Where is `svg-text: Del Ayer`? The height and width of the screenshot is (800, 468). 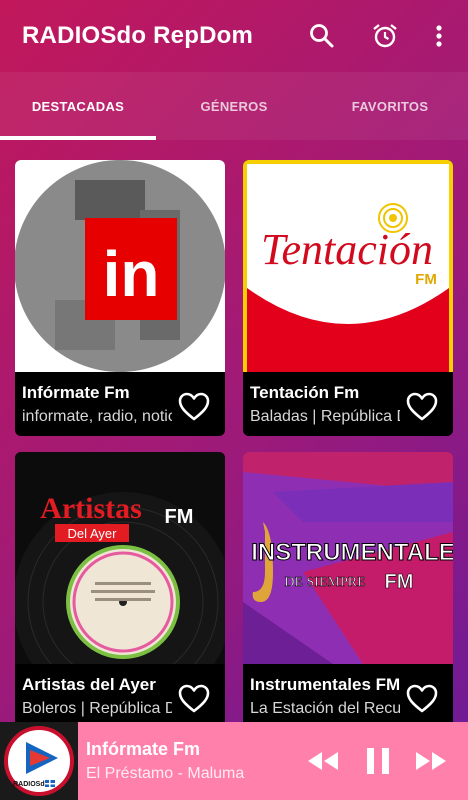
svg-text: Del Ayer is located at coordinates (93, 533).